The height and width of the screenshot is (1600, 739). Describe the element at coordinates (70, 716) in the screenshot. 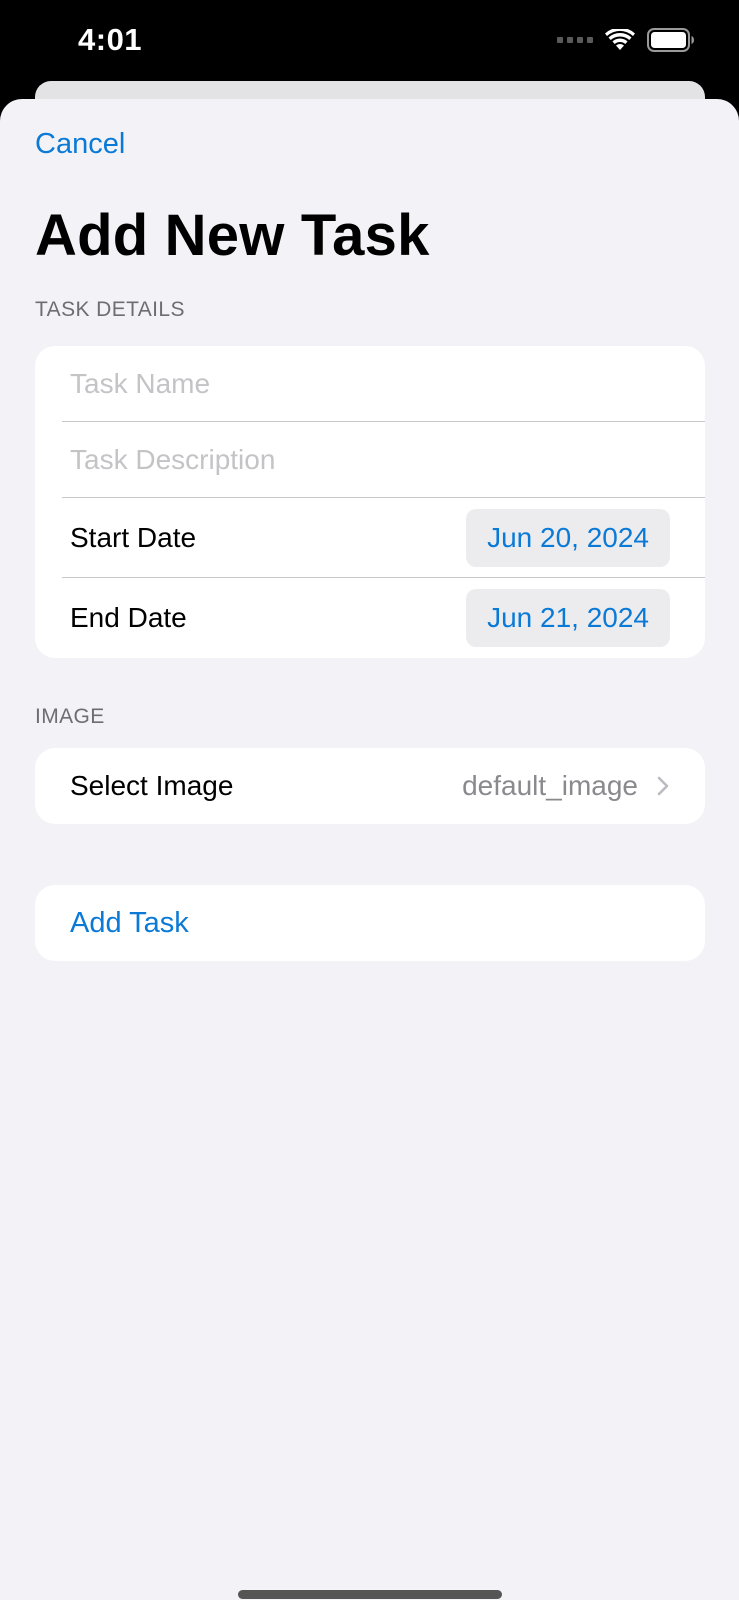

I see `image-section-header: IMAGE` at that location.